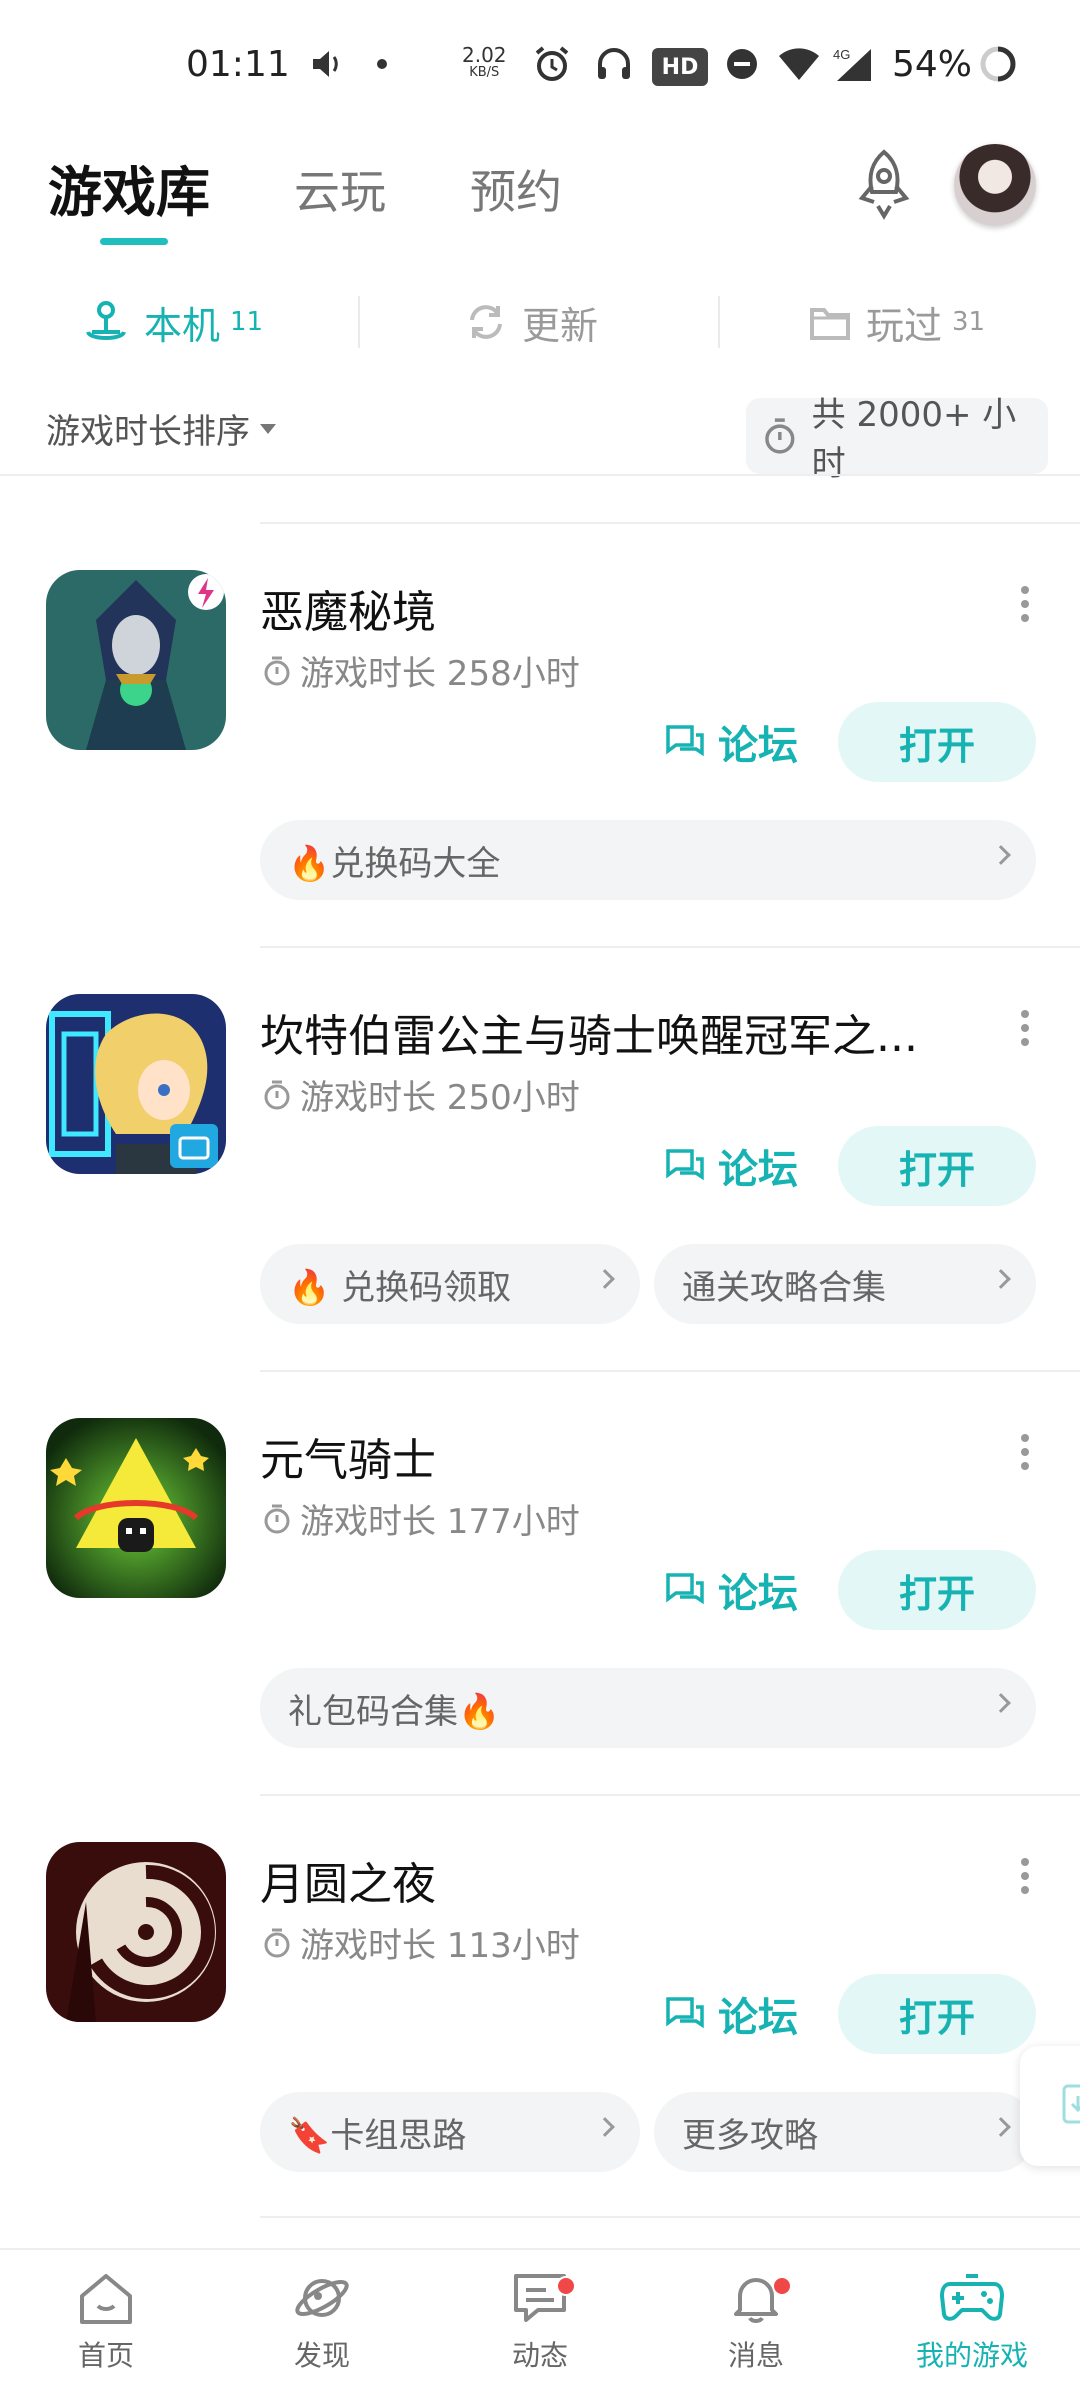 The width and height of the screenshot is (1080, 2400). I want to click on nav-home: 首页, so click(106, 2330).